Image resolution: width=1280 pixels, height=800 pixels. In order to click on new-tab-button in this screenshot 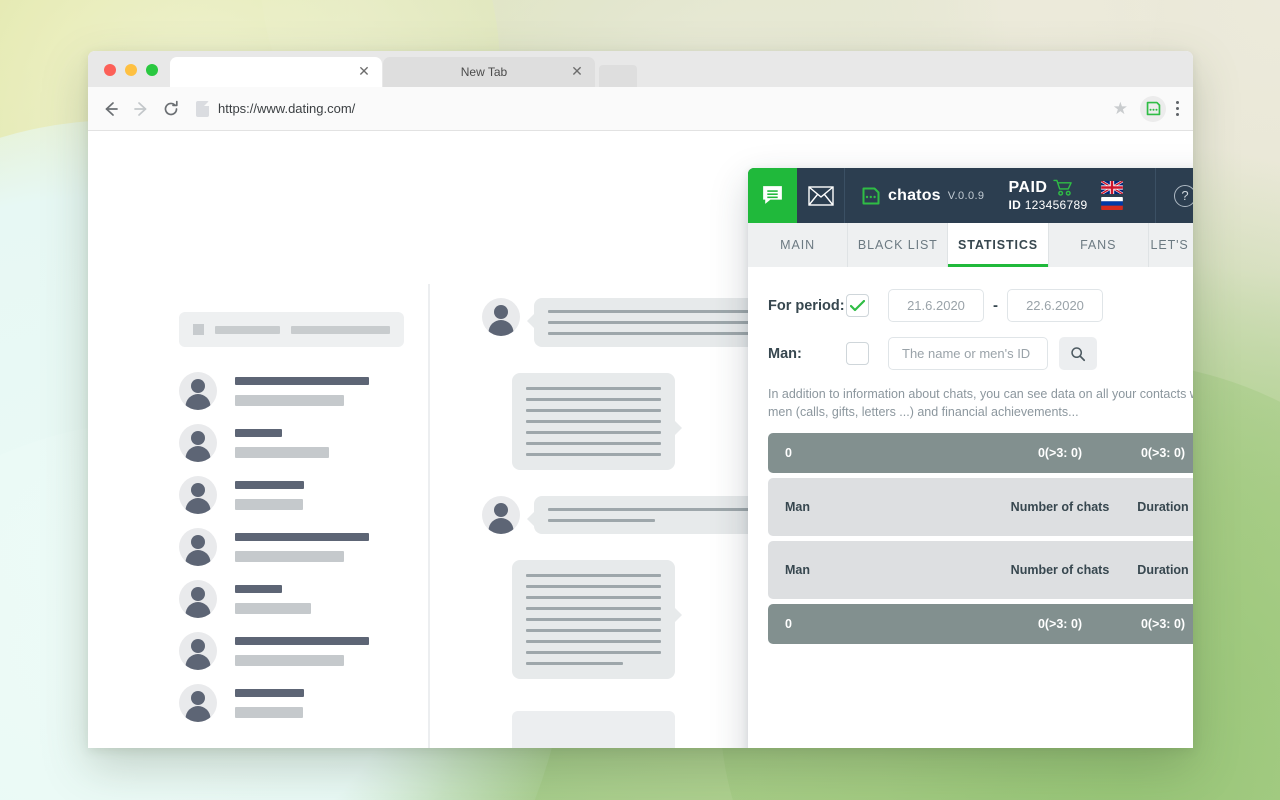, I will do `click(618, 76)`.